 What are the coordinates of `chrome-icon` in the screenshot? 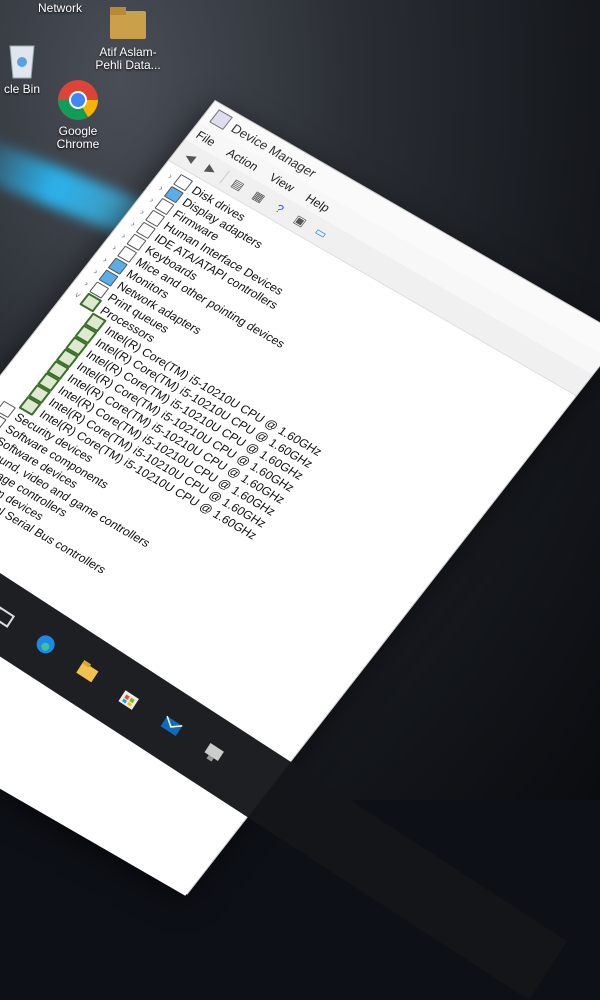 It's located at (78, 100).